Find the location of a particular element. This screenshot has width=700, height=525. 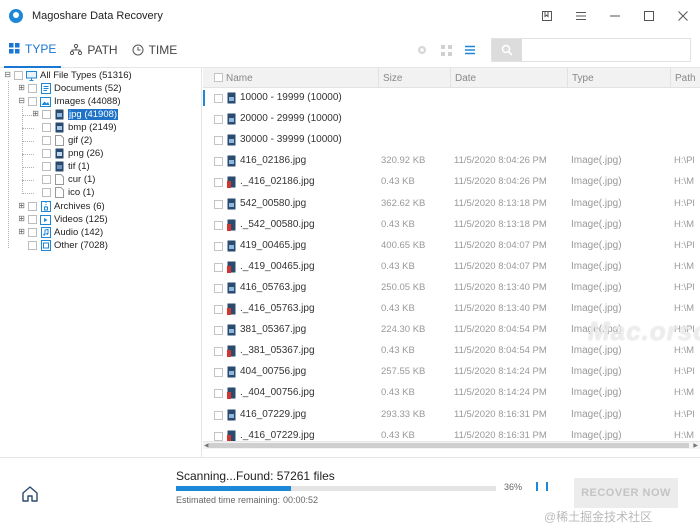

minimize-icon is located at coordinates (615, 16).